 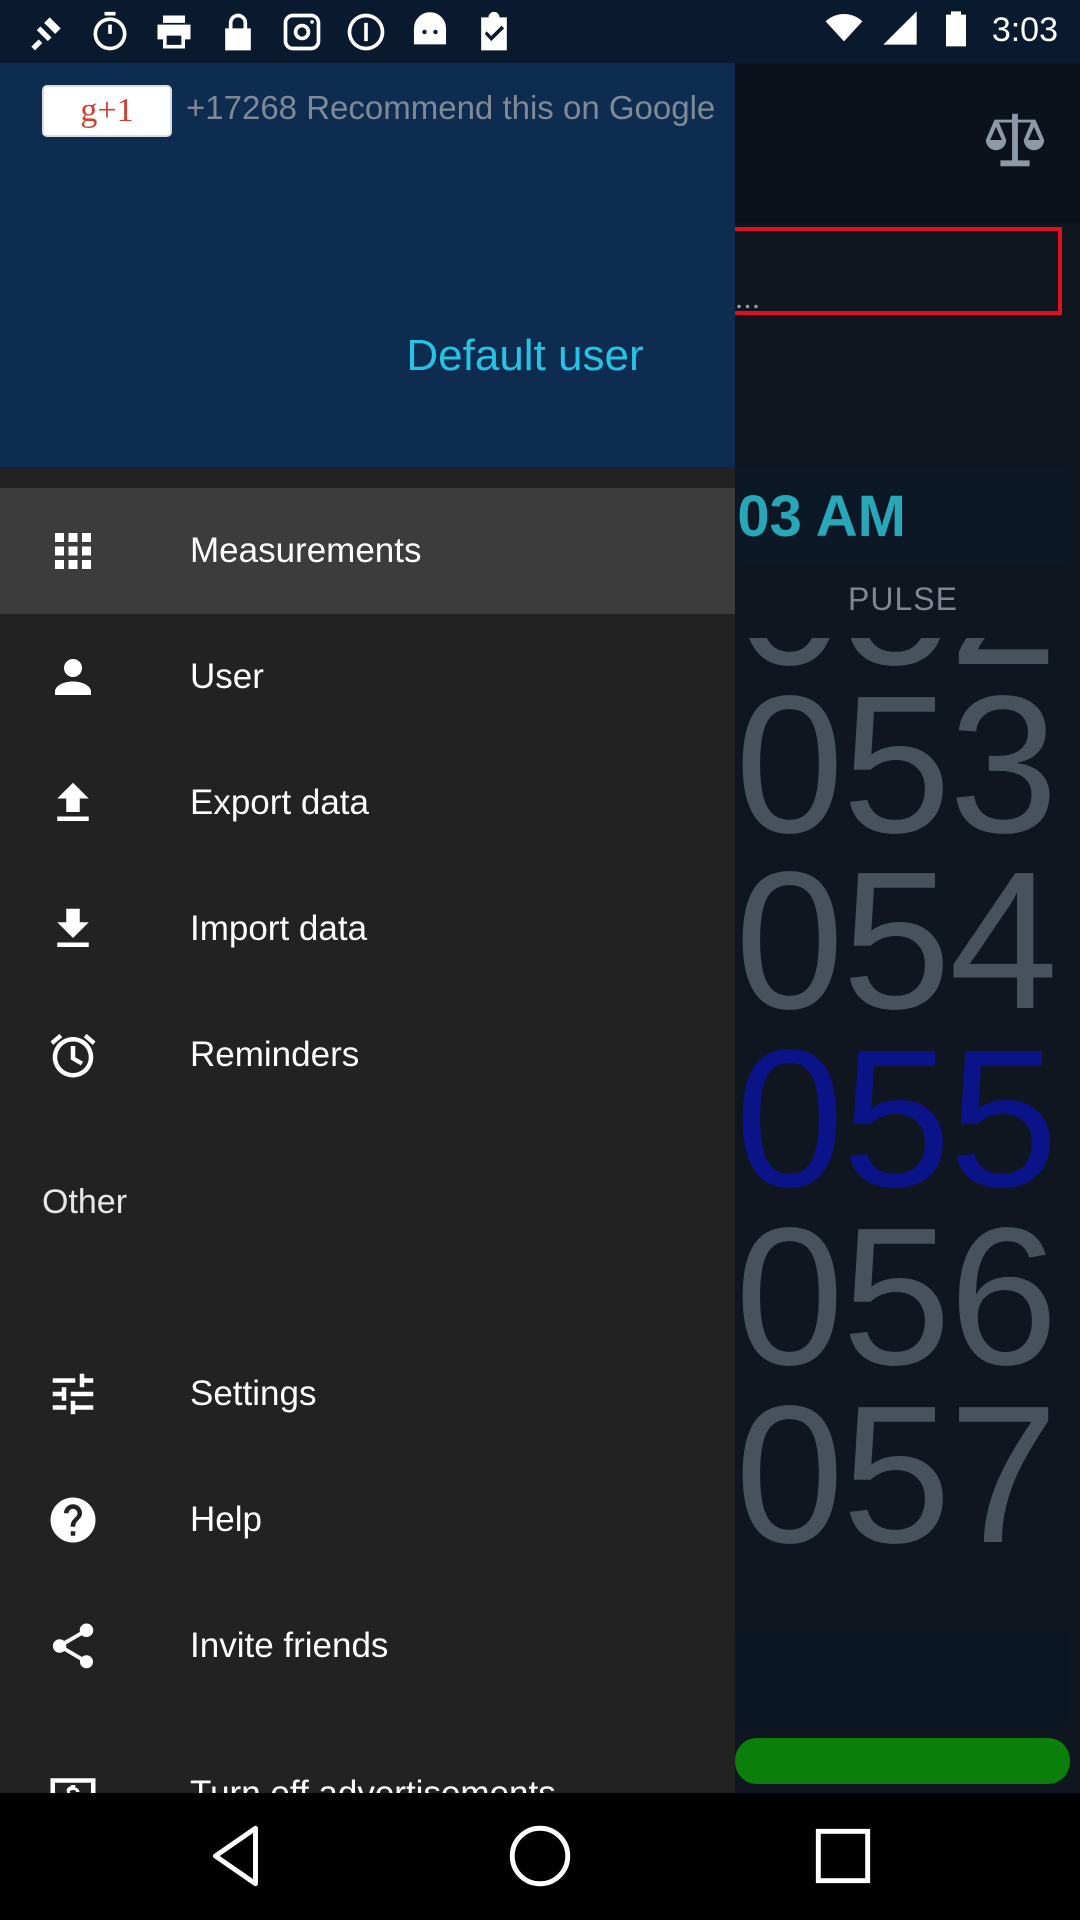 I want to click on menu-label: Reminders, so click(x=275, y=1054).